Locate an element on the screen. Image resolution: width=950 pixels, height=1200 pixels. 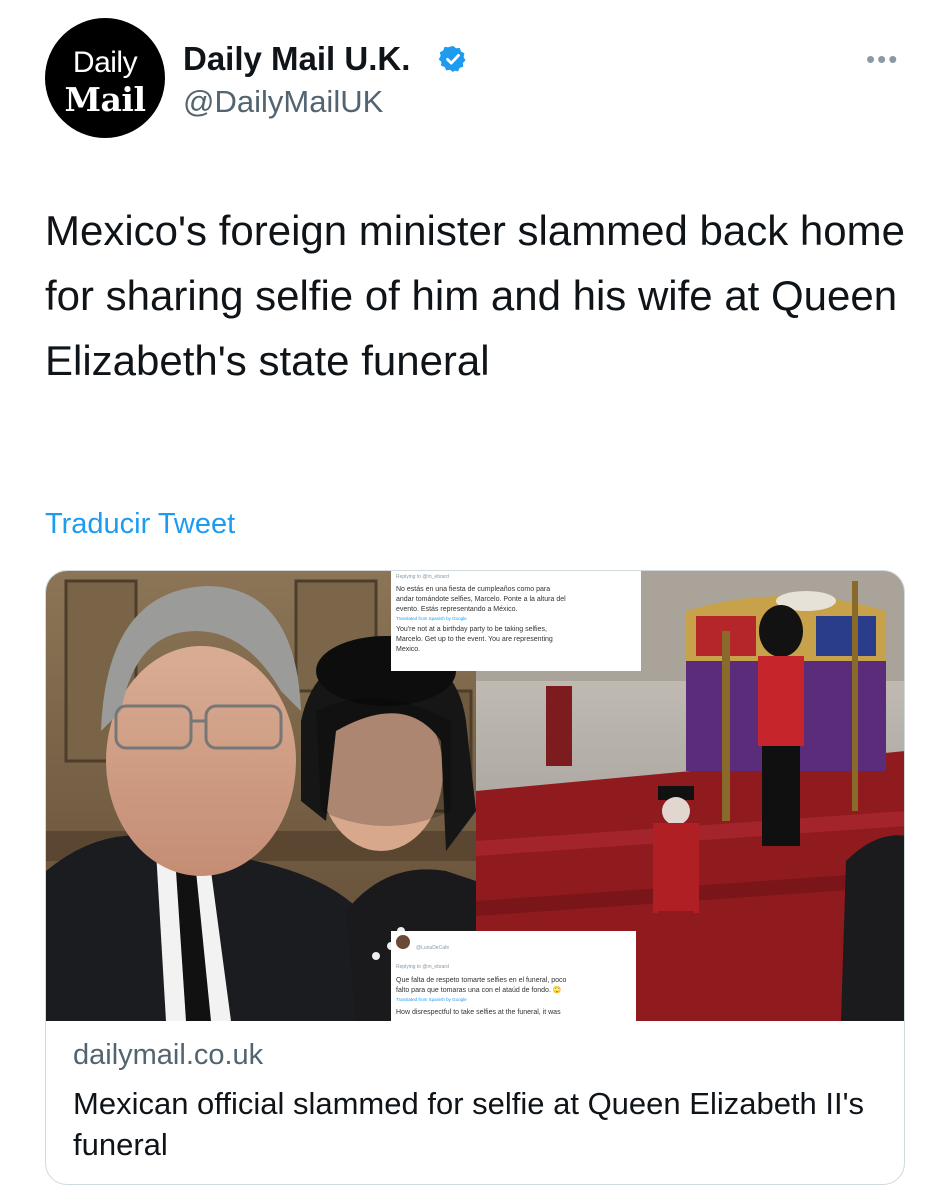
card-domain: dailymail.co.uk is located at coordinates (168, 1055).